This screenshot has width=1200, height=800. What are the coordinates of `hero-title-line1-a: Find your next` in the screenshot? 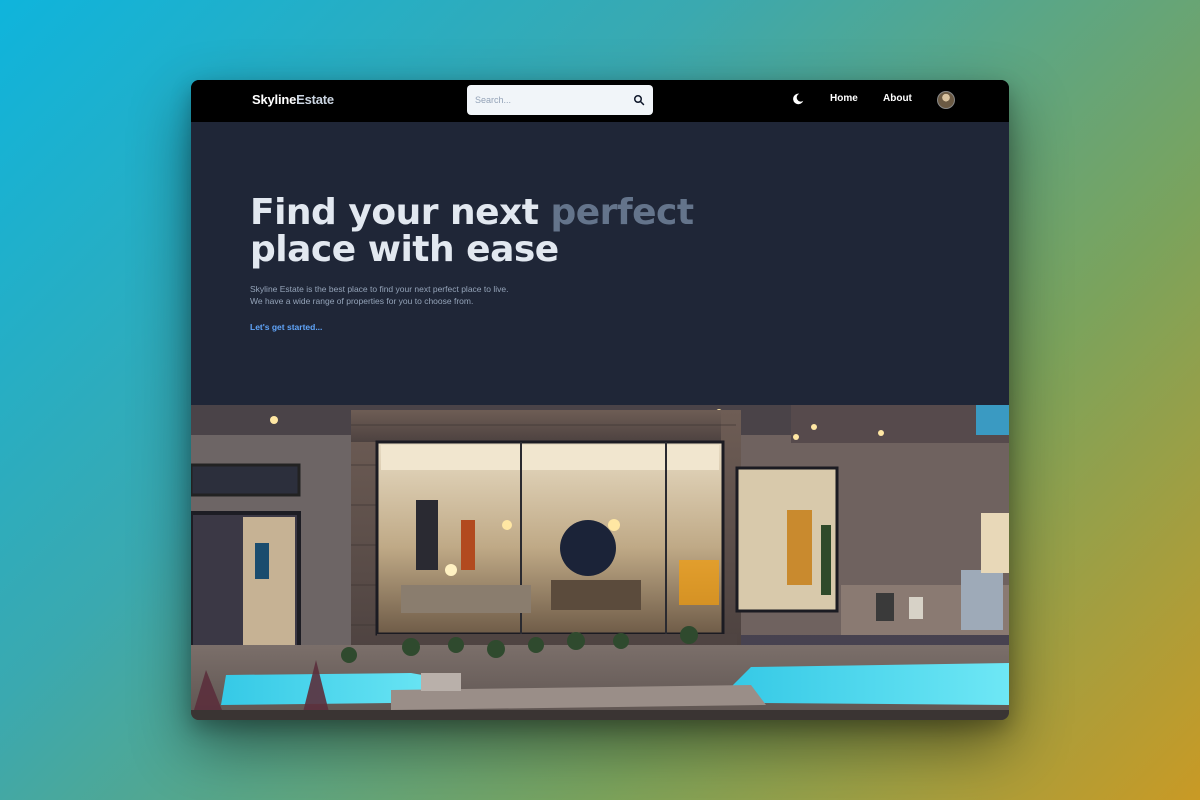 It's located at (400, 212).